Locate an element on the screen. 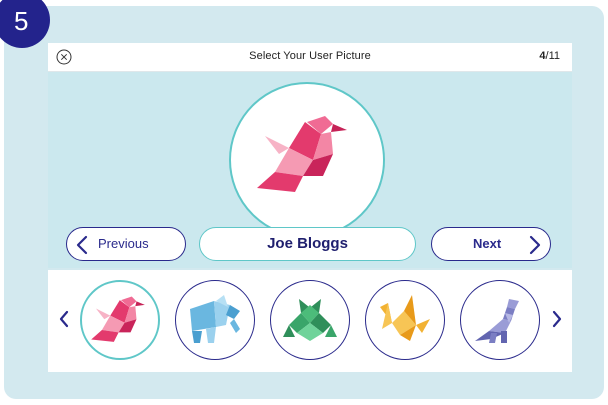 The width and height of the screenshot is (608, 405). origami-dinosaur-icon is located at coordinates (497, 321).